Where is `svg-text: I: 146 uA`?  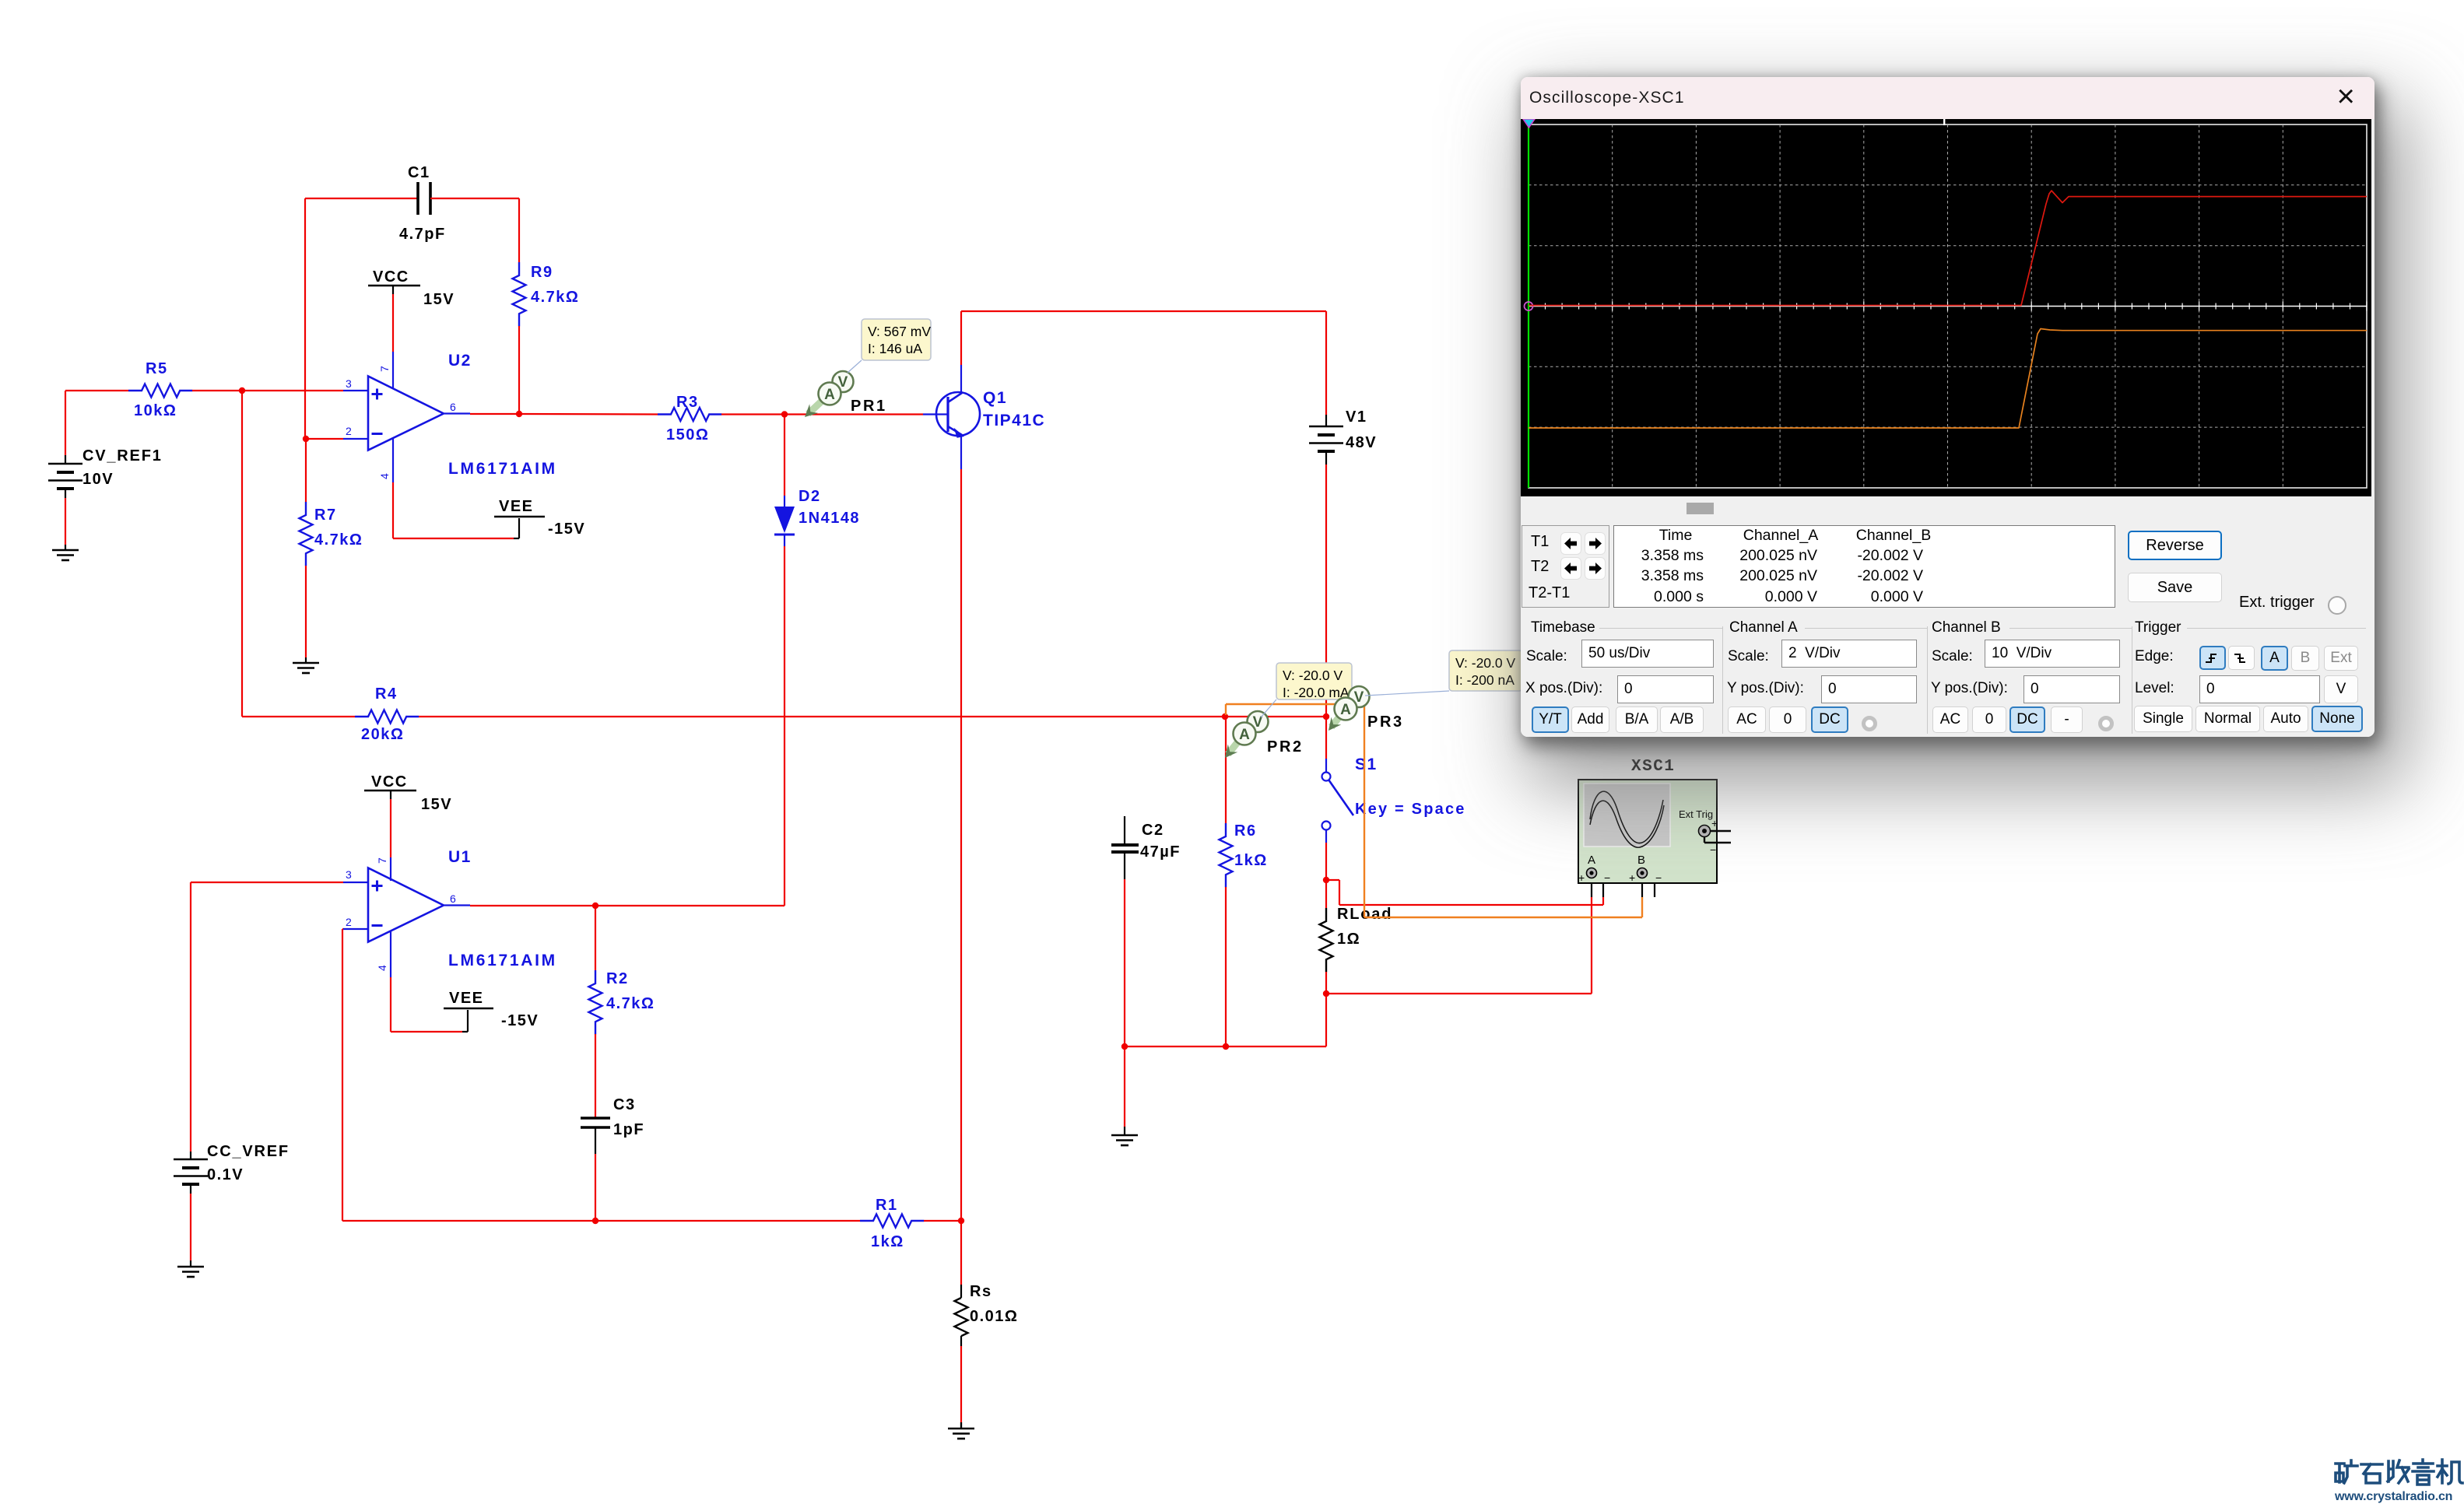
svg-text: I: 146 uA is located at coordinates (895, 348).